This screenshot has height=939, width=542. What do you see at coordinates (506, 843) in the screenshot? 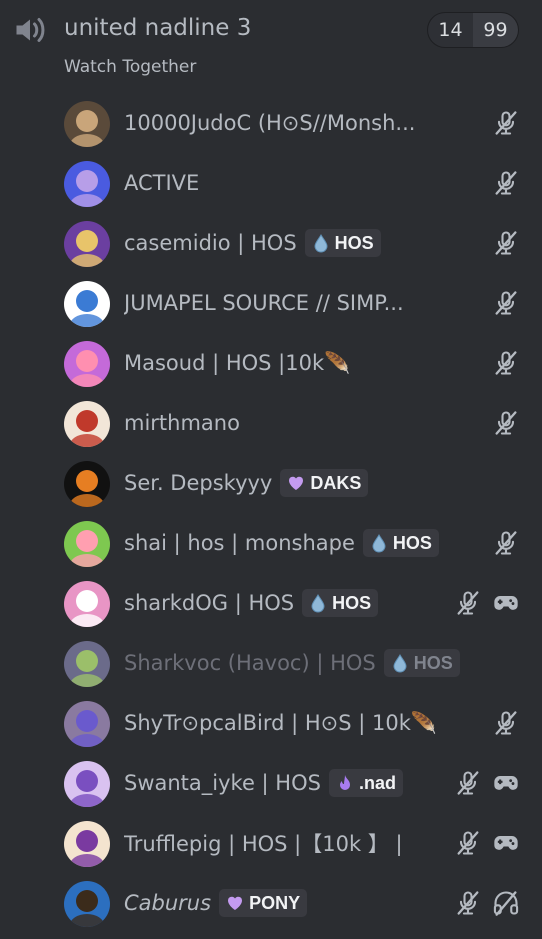
I see `gamepad-icon` at bounding box center [506, 843].